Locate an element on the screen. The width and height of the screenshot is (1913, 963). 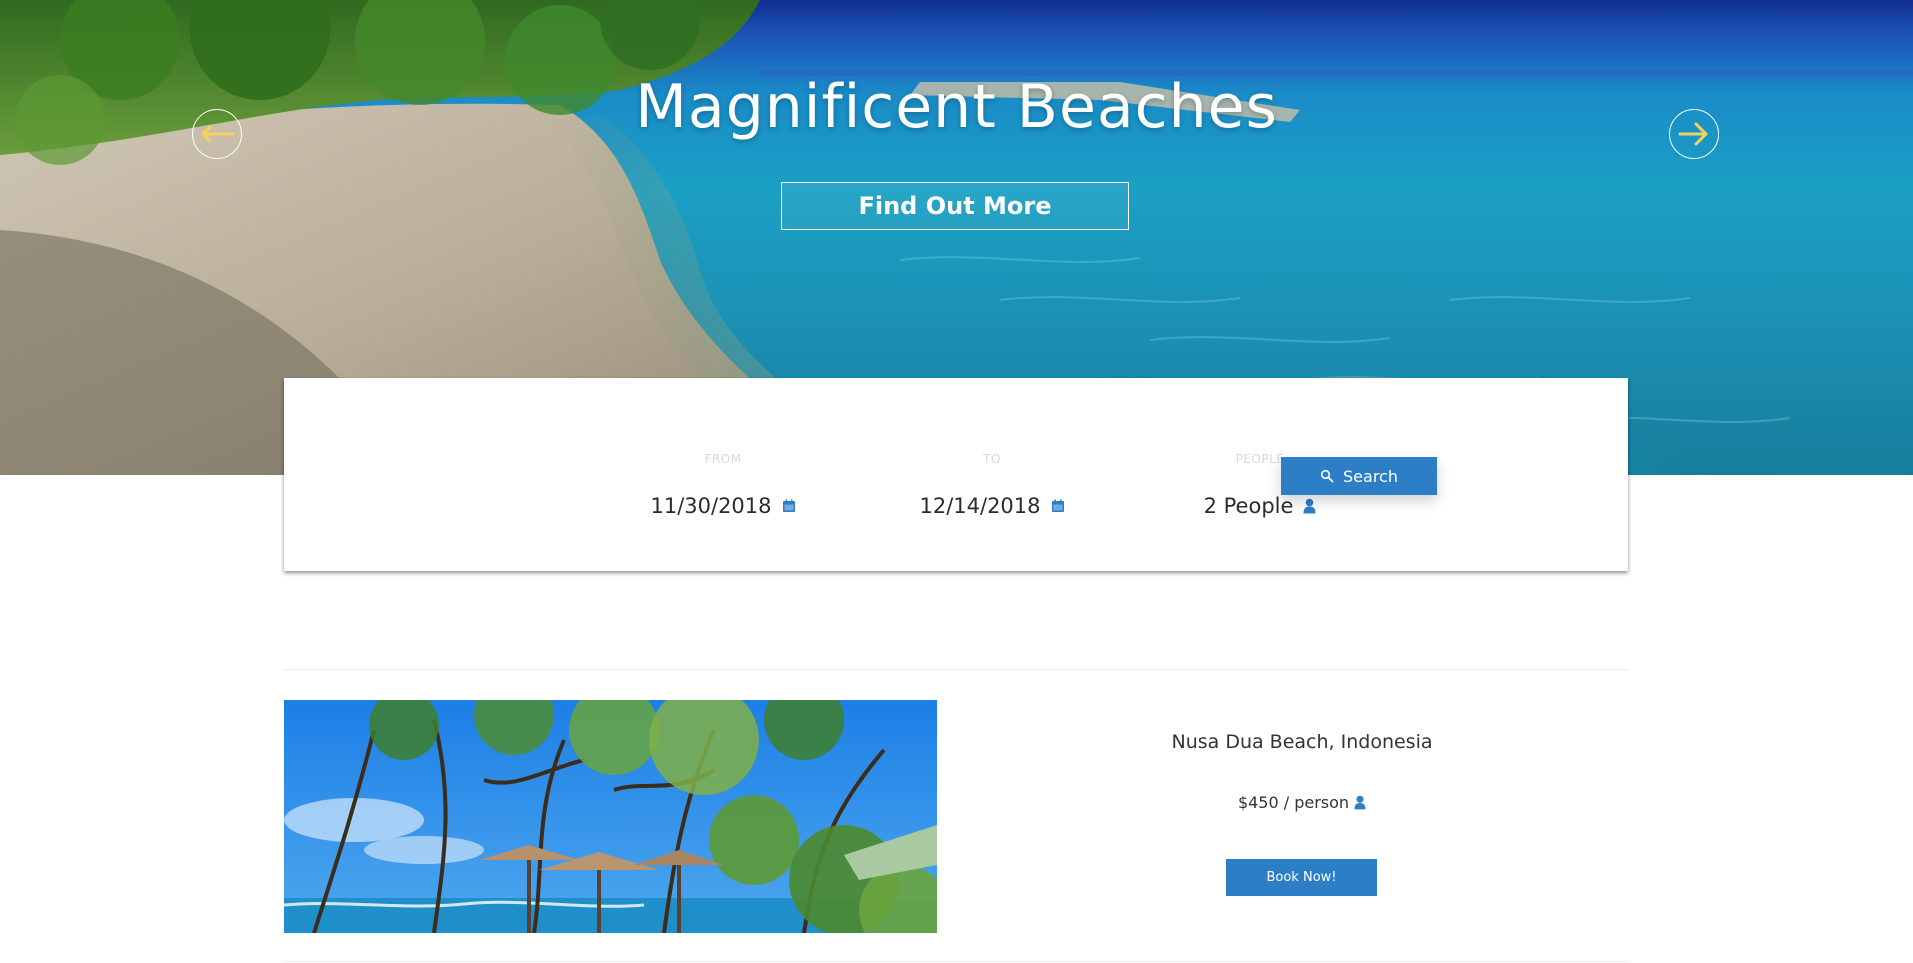
slider-prev-button is located at coordinates (217, 134).